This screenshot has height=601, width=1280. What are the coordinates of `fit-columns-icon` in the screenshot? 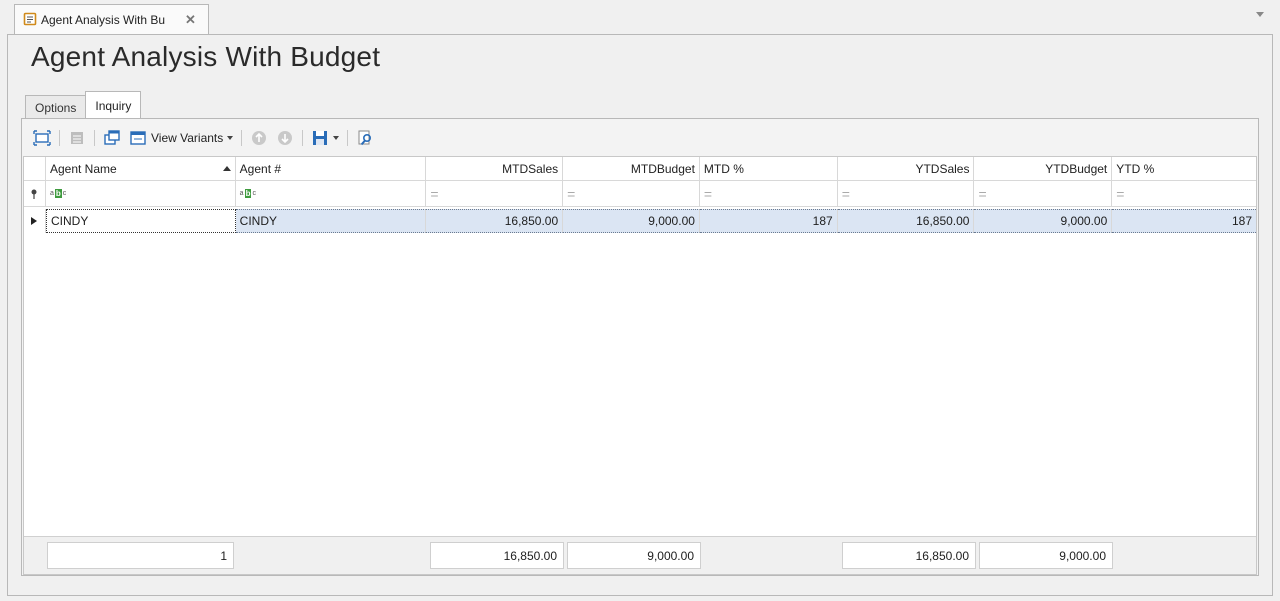 It's located at (42, 138).